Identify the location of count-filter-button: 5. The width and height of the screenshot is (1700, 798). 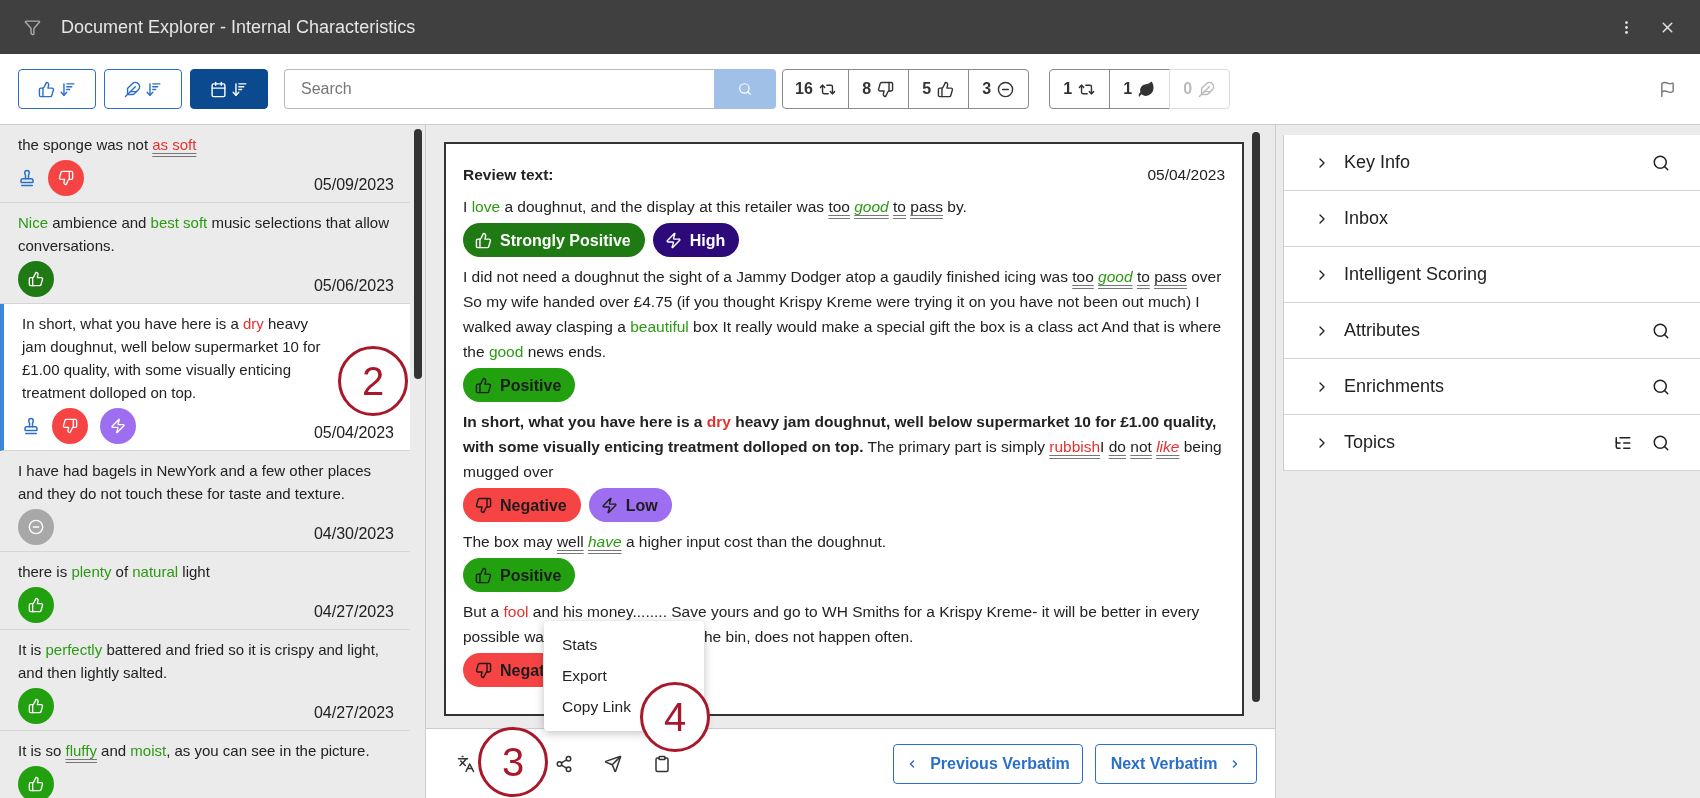
(938, 89).